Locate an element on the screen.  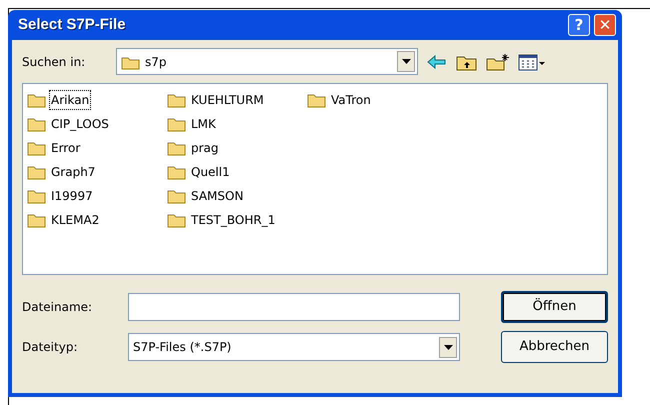
file-type-label: Dateityp: is located at coordinates (50, 347).